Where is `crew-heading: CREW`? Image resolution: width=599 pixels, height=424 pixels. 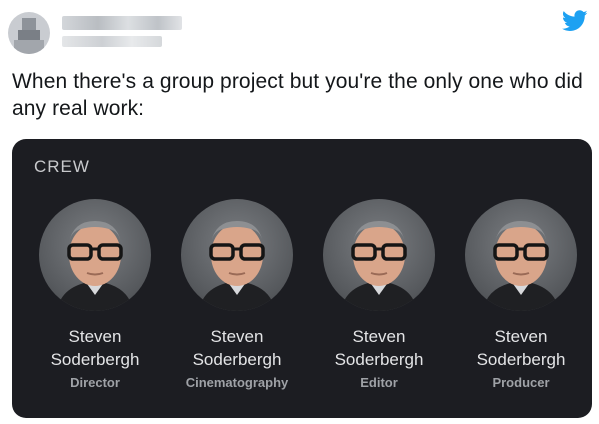 crew-heading: CREW is located at coordinates (62, 166).